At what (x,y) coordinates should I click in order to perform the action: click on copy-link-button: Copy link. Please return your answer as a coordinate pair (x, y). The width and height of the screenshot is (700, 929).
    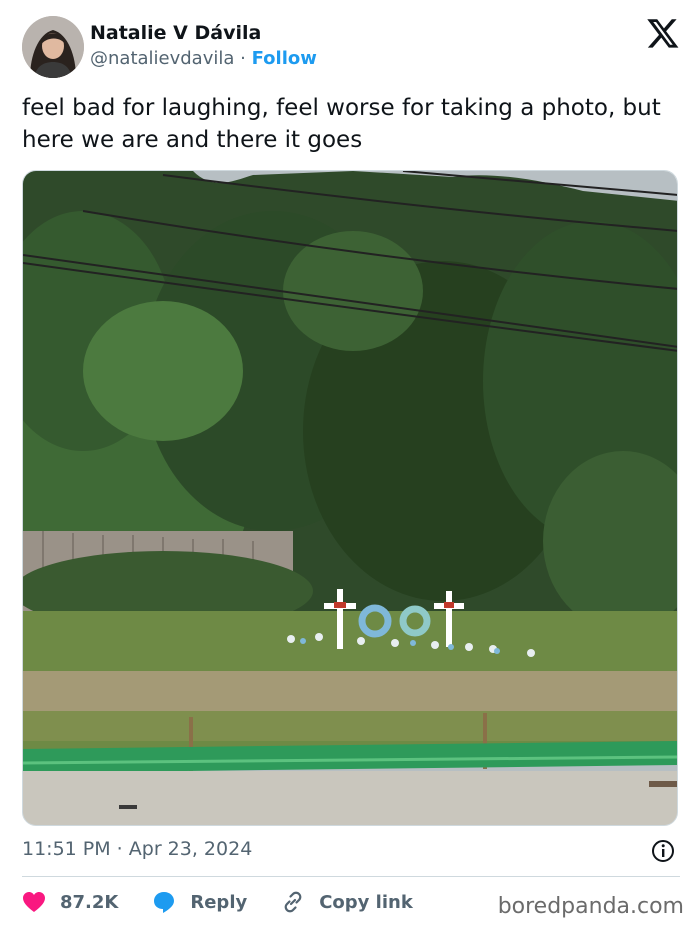
    Looking at the image, I should click on (347, 902).